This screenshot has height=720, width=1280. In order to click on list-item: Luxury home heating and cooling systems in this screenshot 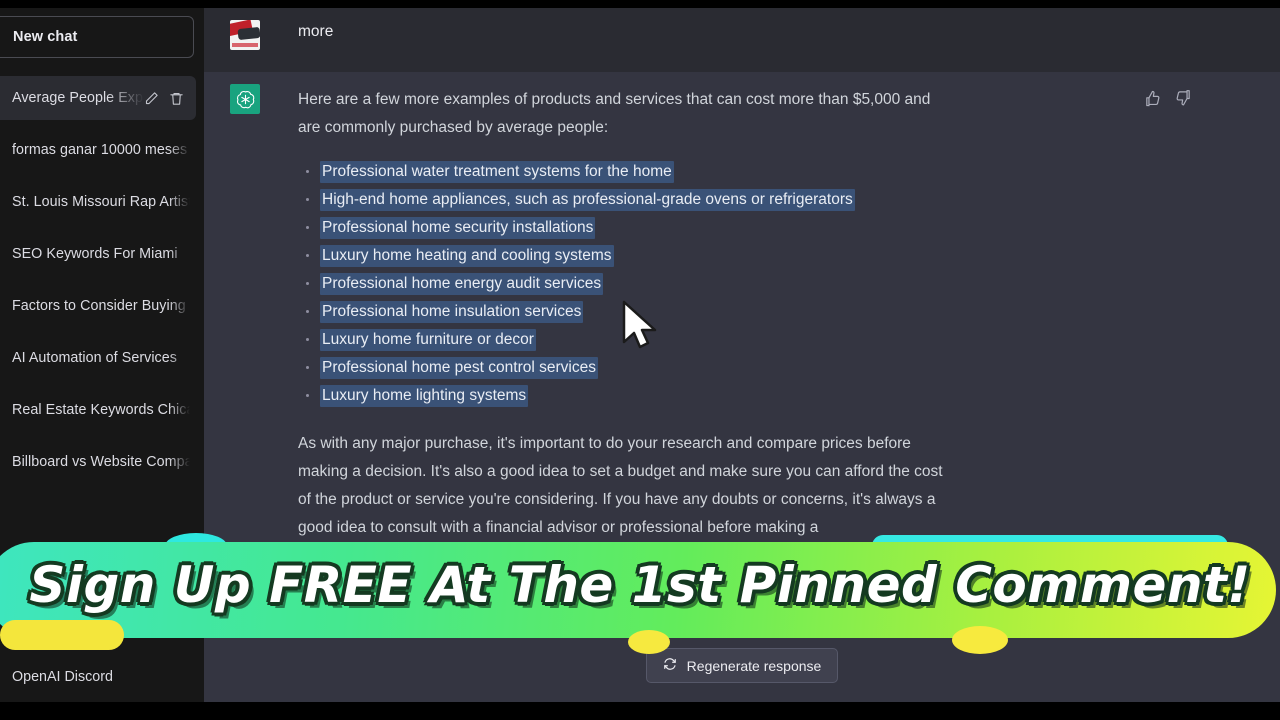, I will do `click(774, 256)`.